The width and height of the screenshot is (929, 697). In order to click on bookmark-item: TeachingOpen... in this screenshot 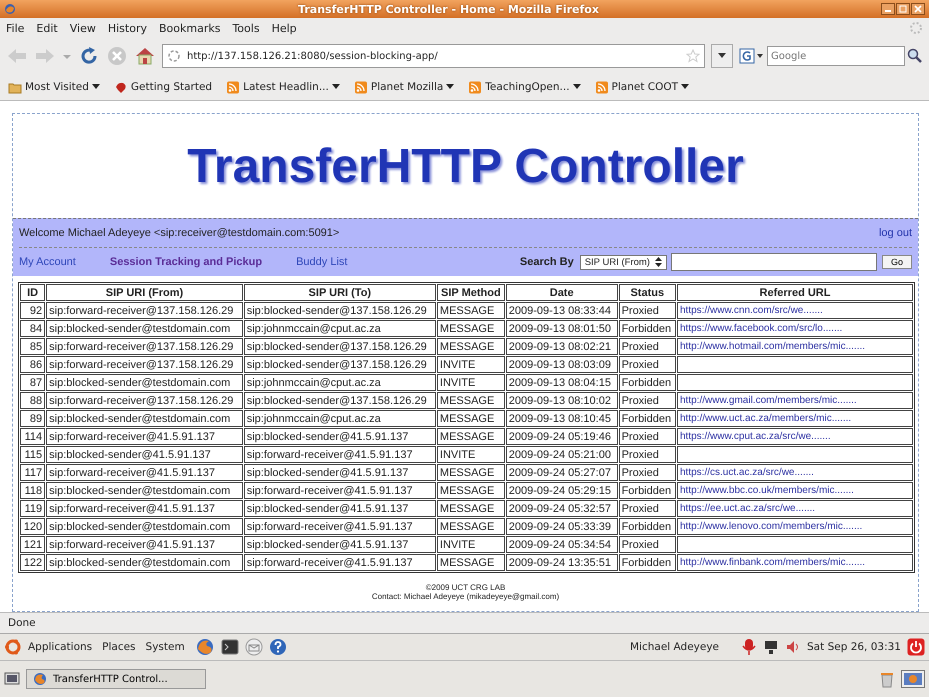, I will do `click(524, 87)`.